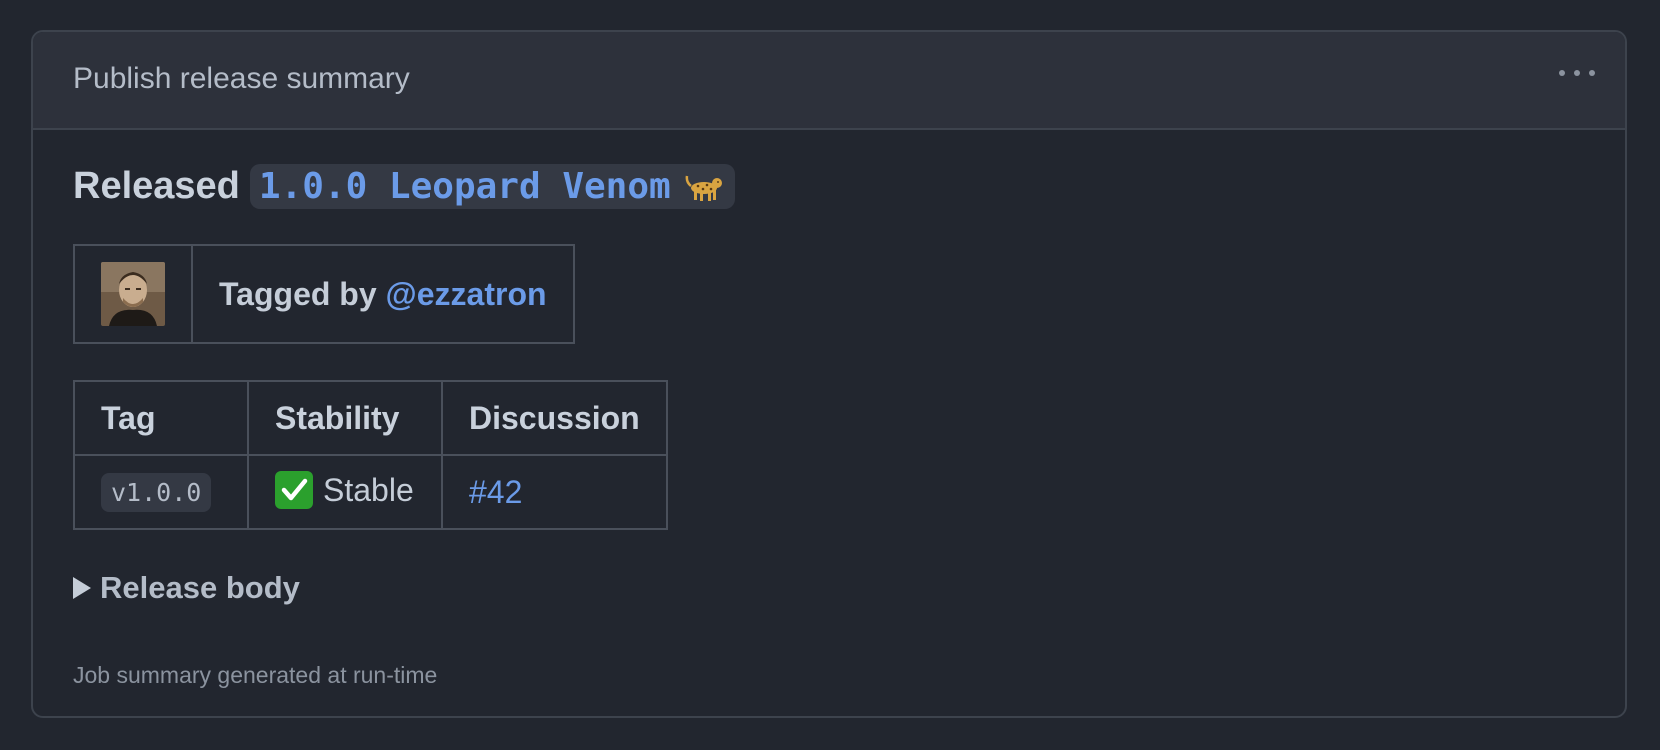  What do you see at coordinates (82, 588) in the screenshot?
I see `disclosure-triangle-icon` at bounding box center [82, 588].